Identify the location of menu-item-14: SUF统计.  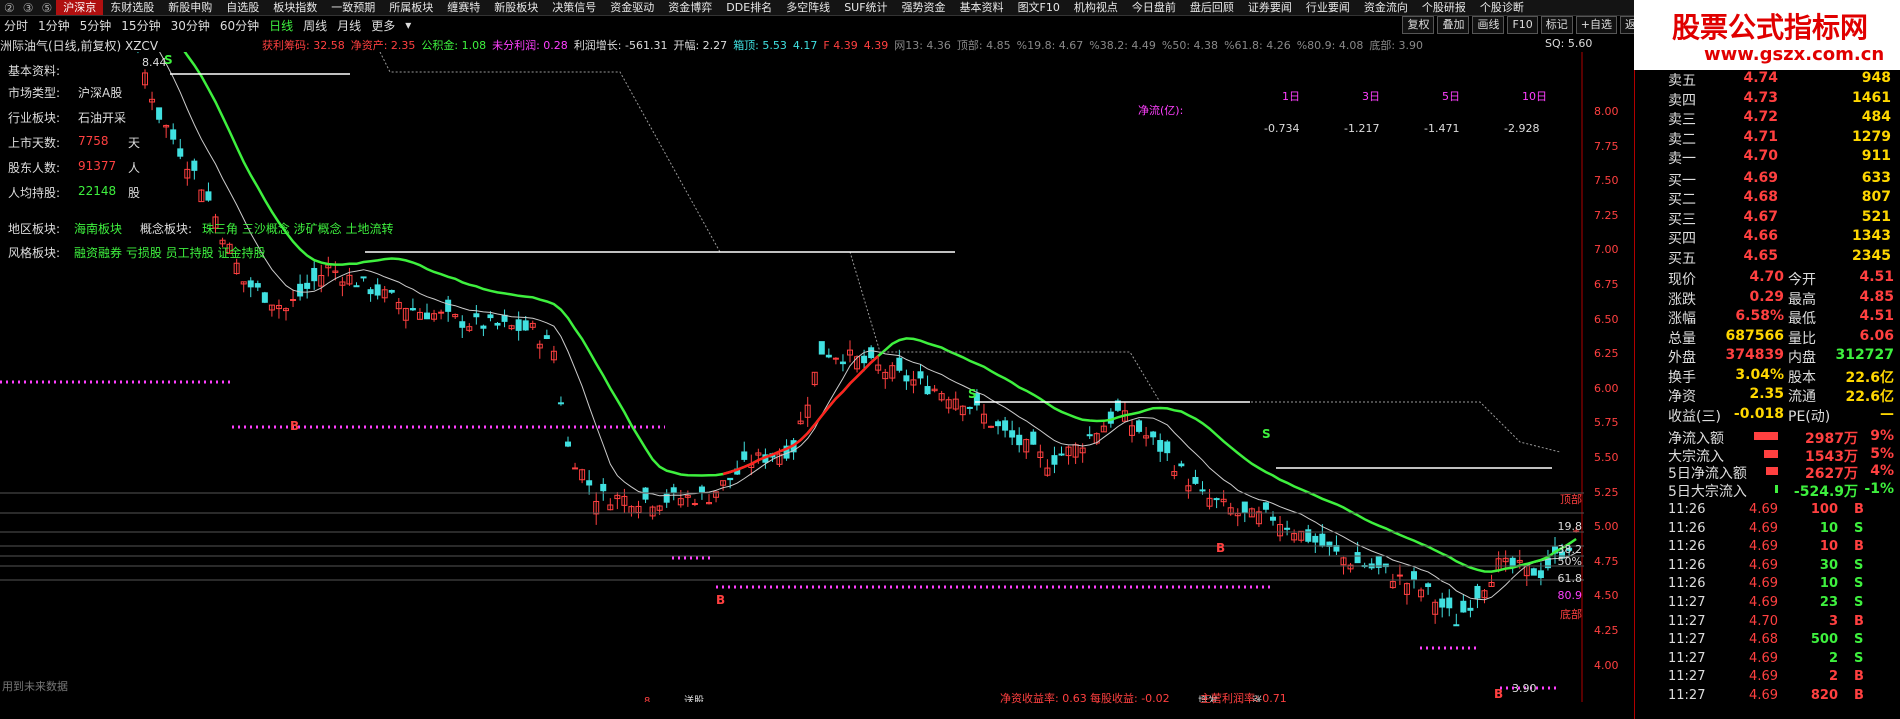
(865, 7).